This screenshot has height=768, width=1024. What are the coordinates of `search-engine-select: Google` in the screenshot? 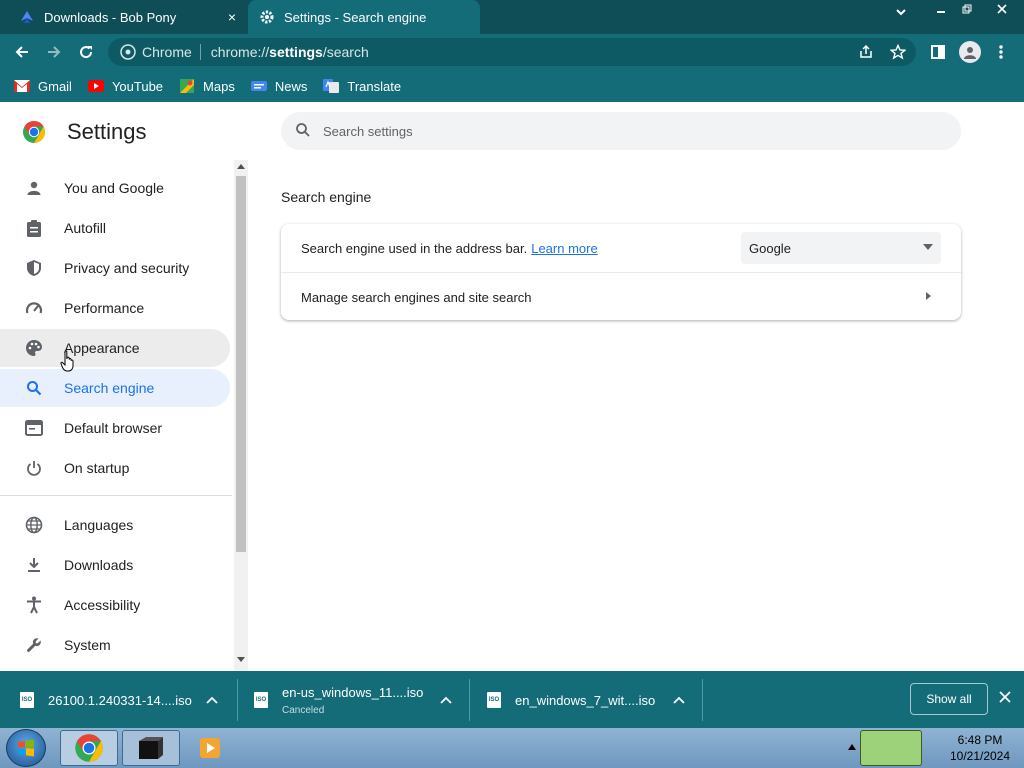 It's located at (841, 248).